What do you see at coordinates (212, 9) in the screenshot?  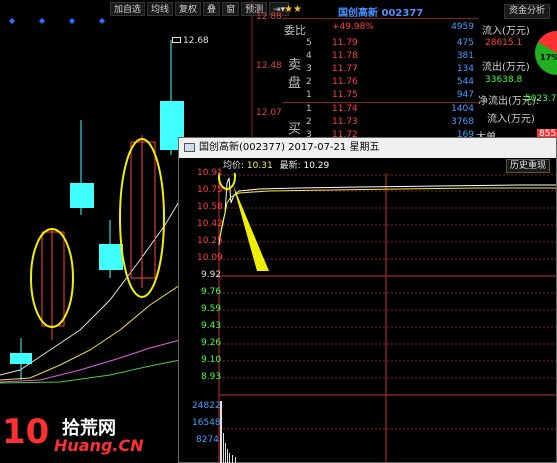 I see `overlay-button: 叠` at bounding box center [212, 9].